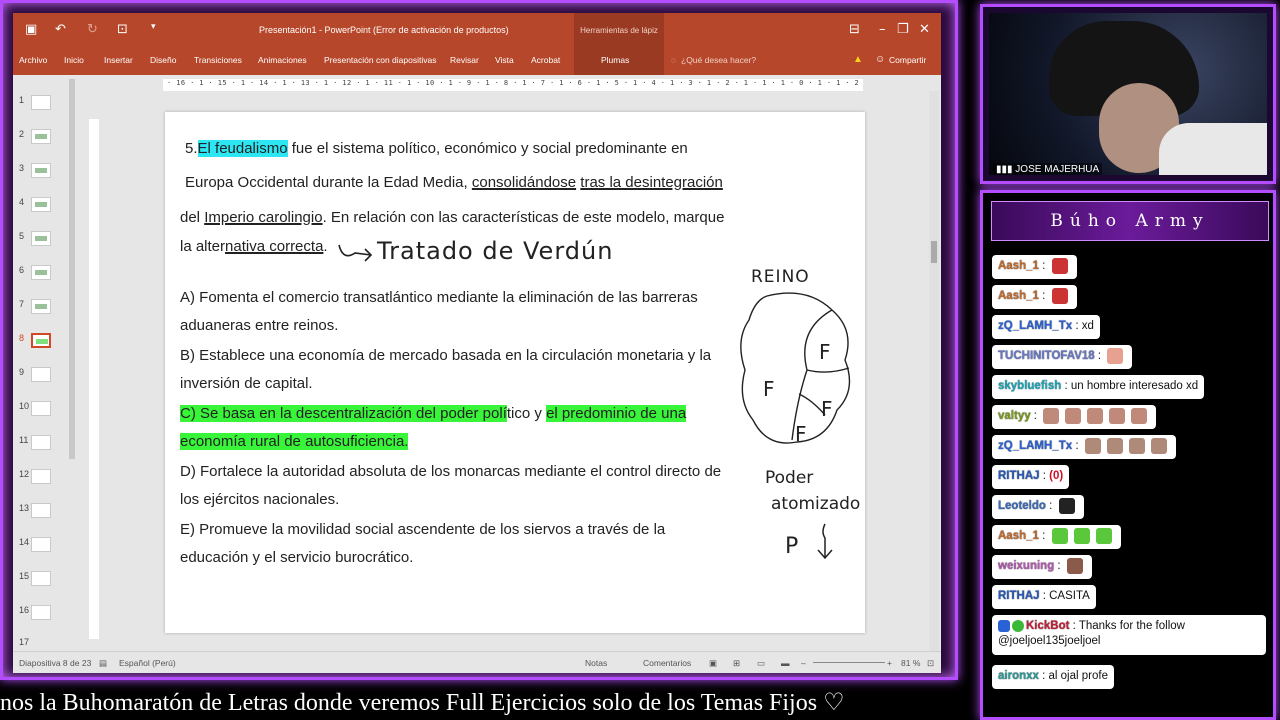  Describe the element at coordinates (122, 29) in the screenshot. I see `present-icon: ⊡` at that location.